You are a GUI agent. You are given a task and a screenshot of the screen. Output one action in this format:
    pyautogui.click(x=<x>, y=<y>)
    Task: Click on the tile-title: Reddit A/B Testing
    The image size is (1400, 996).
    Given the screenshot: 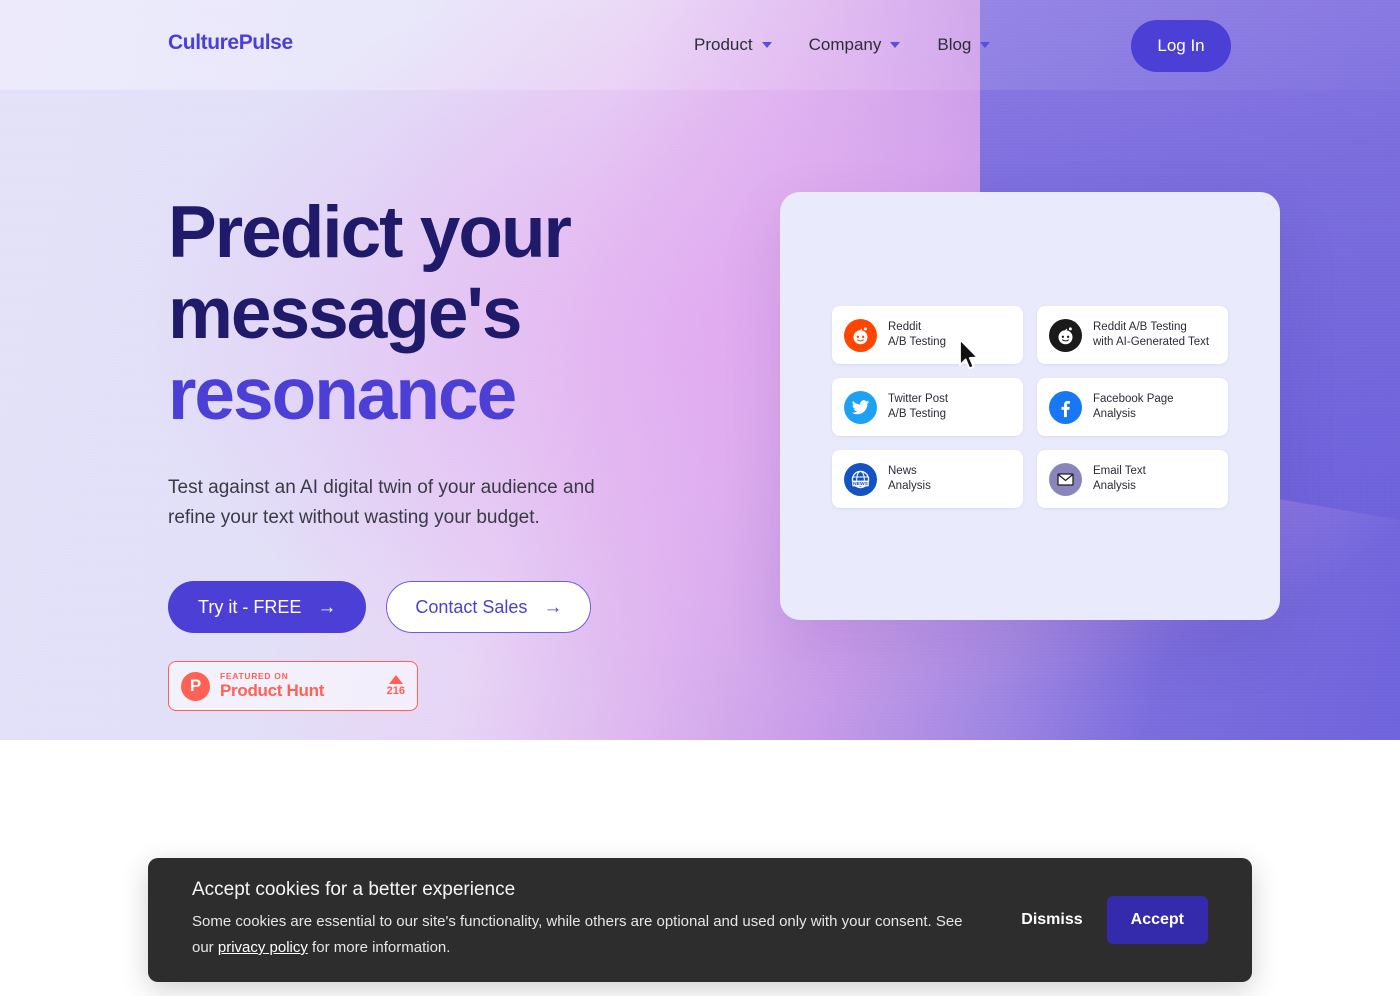 What is the action you would take?
    pyautogui.click(x=1140, y=327)
    